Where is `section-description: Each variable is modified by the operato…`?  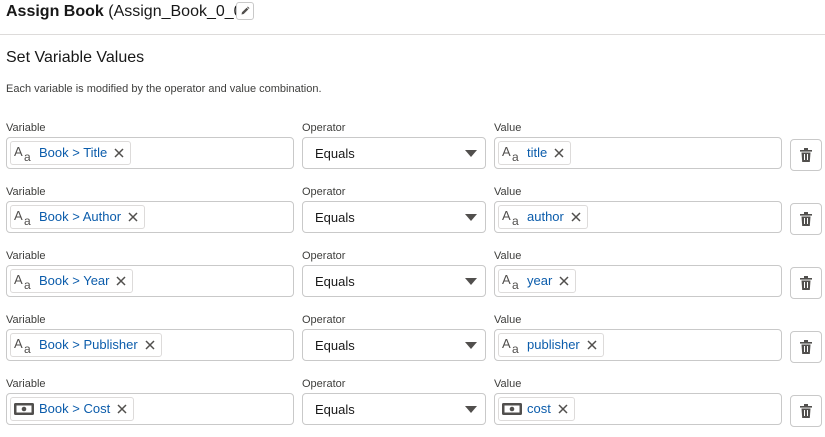
section-description: Each variable is modified by the operato… is located at coordinates (164, 89).